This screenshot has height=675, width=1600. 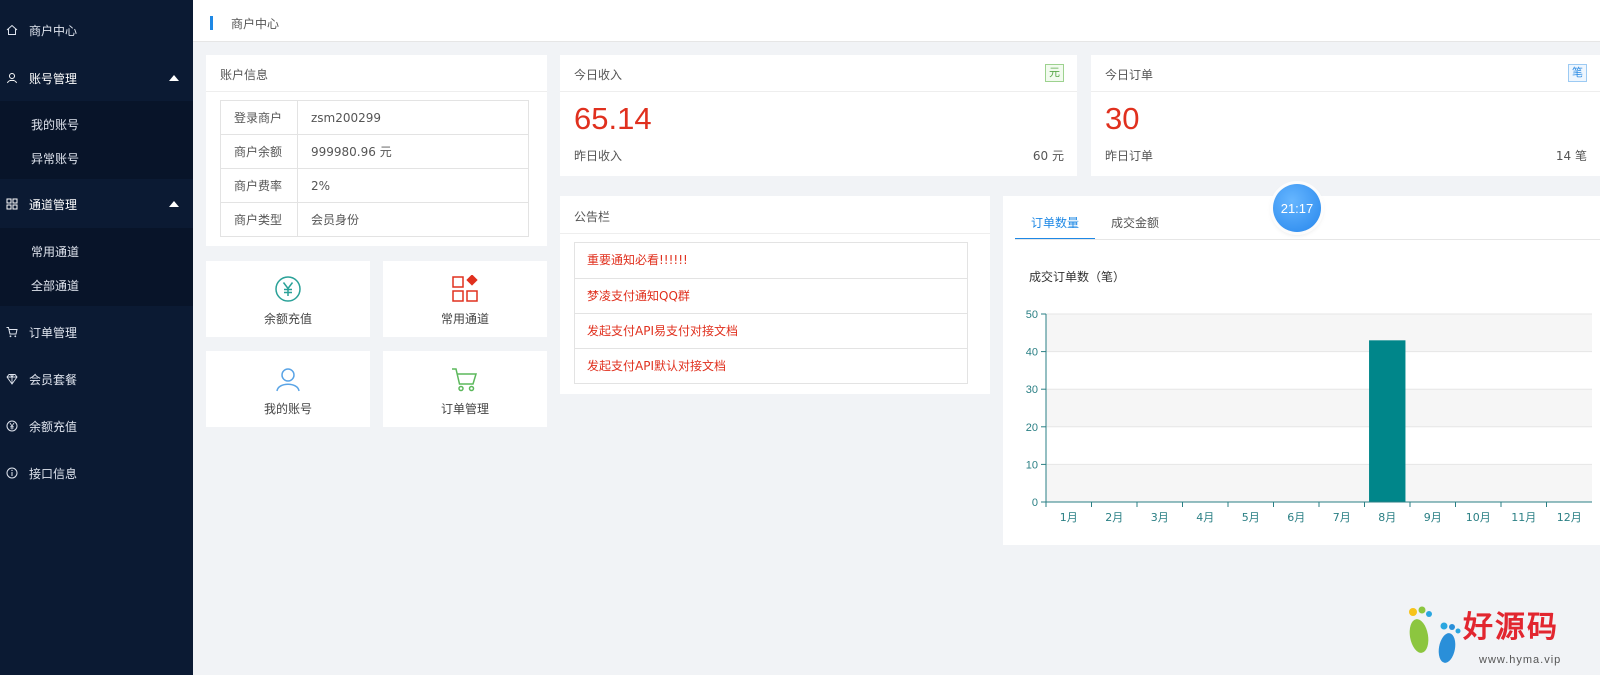 What do you see at coordinates (1478, 517) in the screenshot?
I see `x-tick-label: 10月` at bounding box center [1478, 517].